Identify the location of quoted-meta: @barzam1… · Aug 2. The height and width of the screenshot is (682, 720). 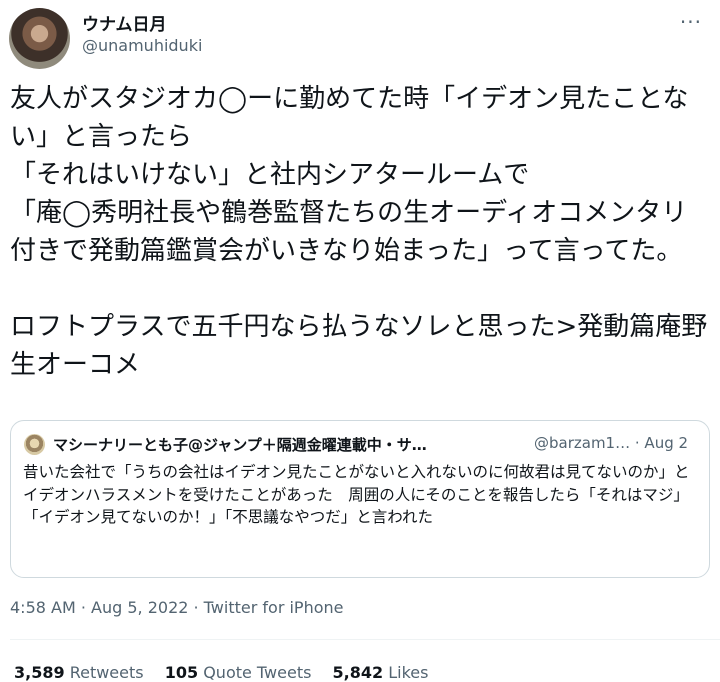
(611, 443).